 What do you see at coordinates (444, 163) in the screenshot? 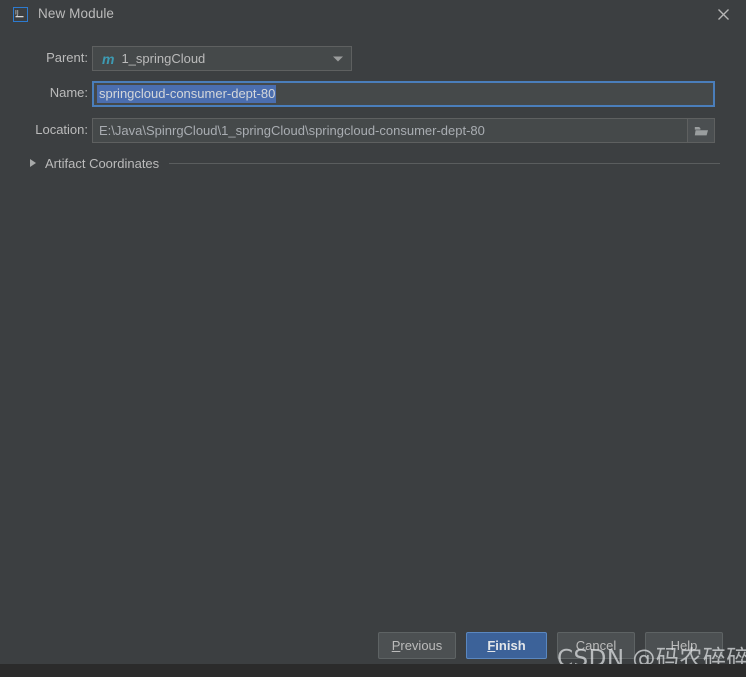
I see `section-divider` at bounding box center [444, 163].